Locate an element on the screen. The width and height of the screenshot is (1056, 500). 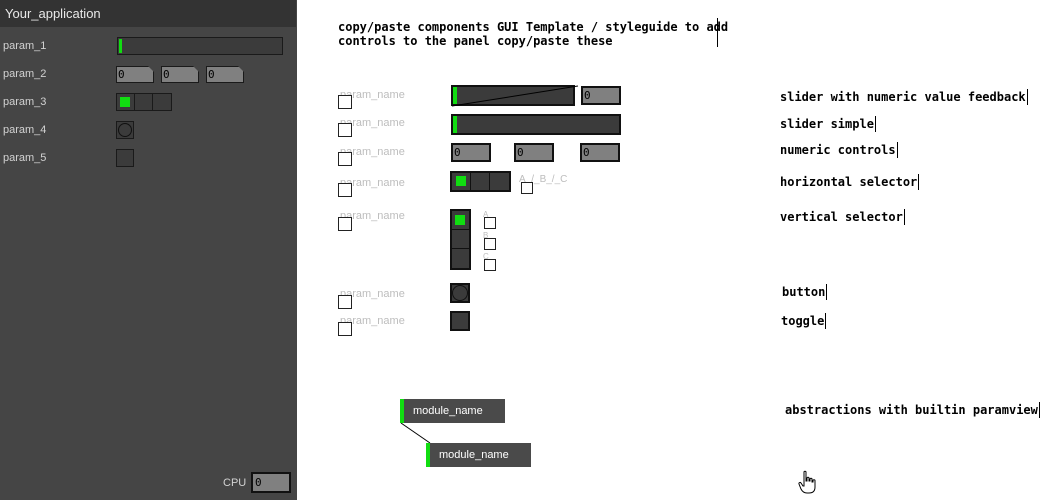
horizontal-selector is located at coordinates (480, 181).